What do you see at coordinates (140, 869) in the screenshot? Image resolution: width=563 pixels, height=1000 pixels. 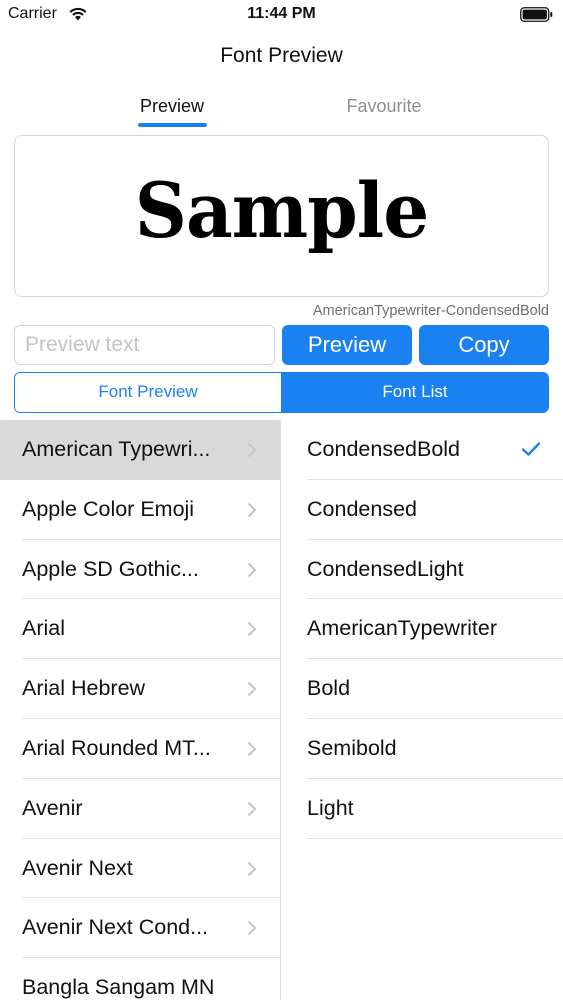 I see `font-family-row: Avenir Next` at bounding box center [140, 869].